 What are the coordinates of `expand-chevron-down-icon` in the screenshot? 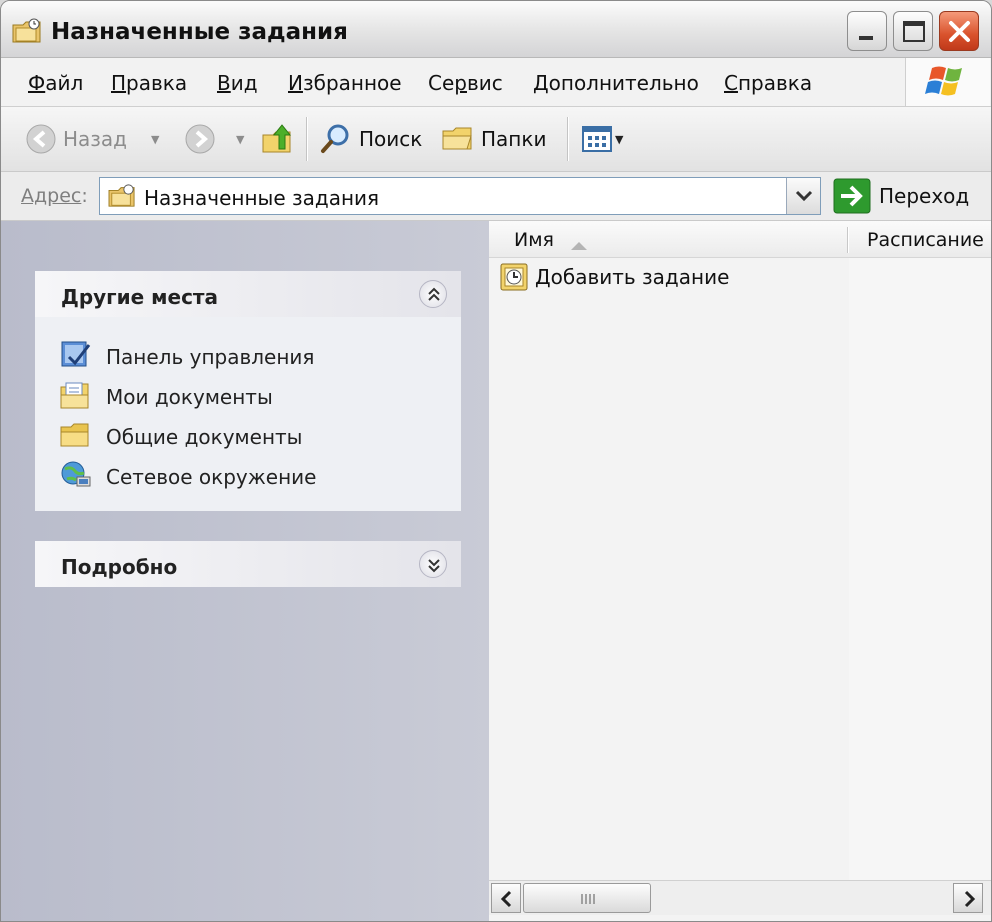 It's located at (433, 564).